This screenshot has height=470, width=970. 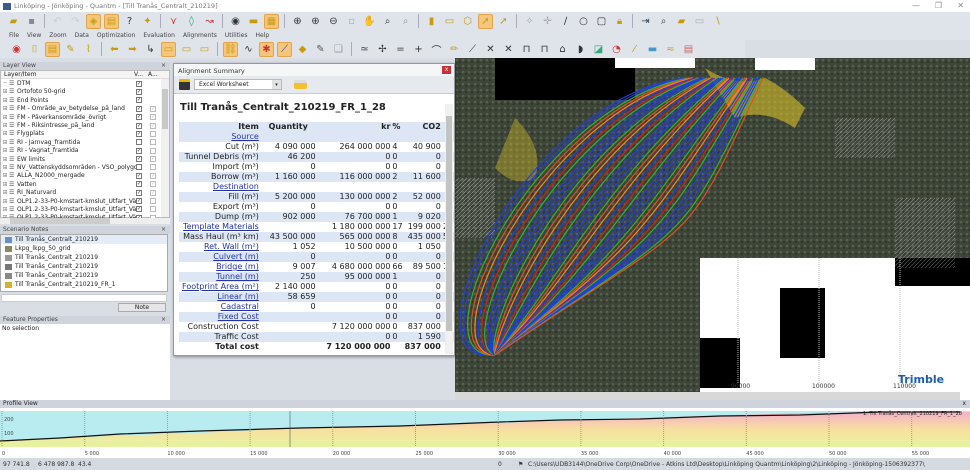 What do you see at coordinates (219, 307) in the screenshot?
I see `row-item: Cadastral` at bounding box center [219, 307].